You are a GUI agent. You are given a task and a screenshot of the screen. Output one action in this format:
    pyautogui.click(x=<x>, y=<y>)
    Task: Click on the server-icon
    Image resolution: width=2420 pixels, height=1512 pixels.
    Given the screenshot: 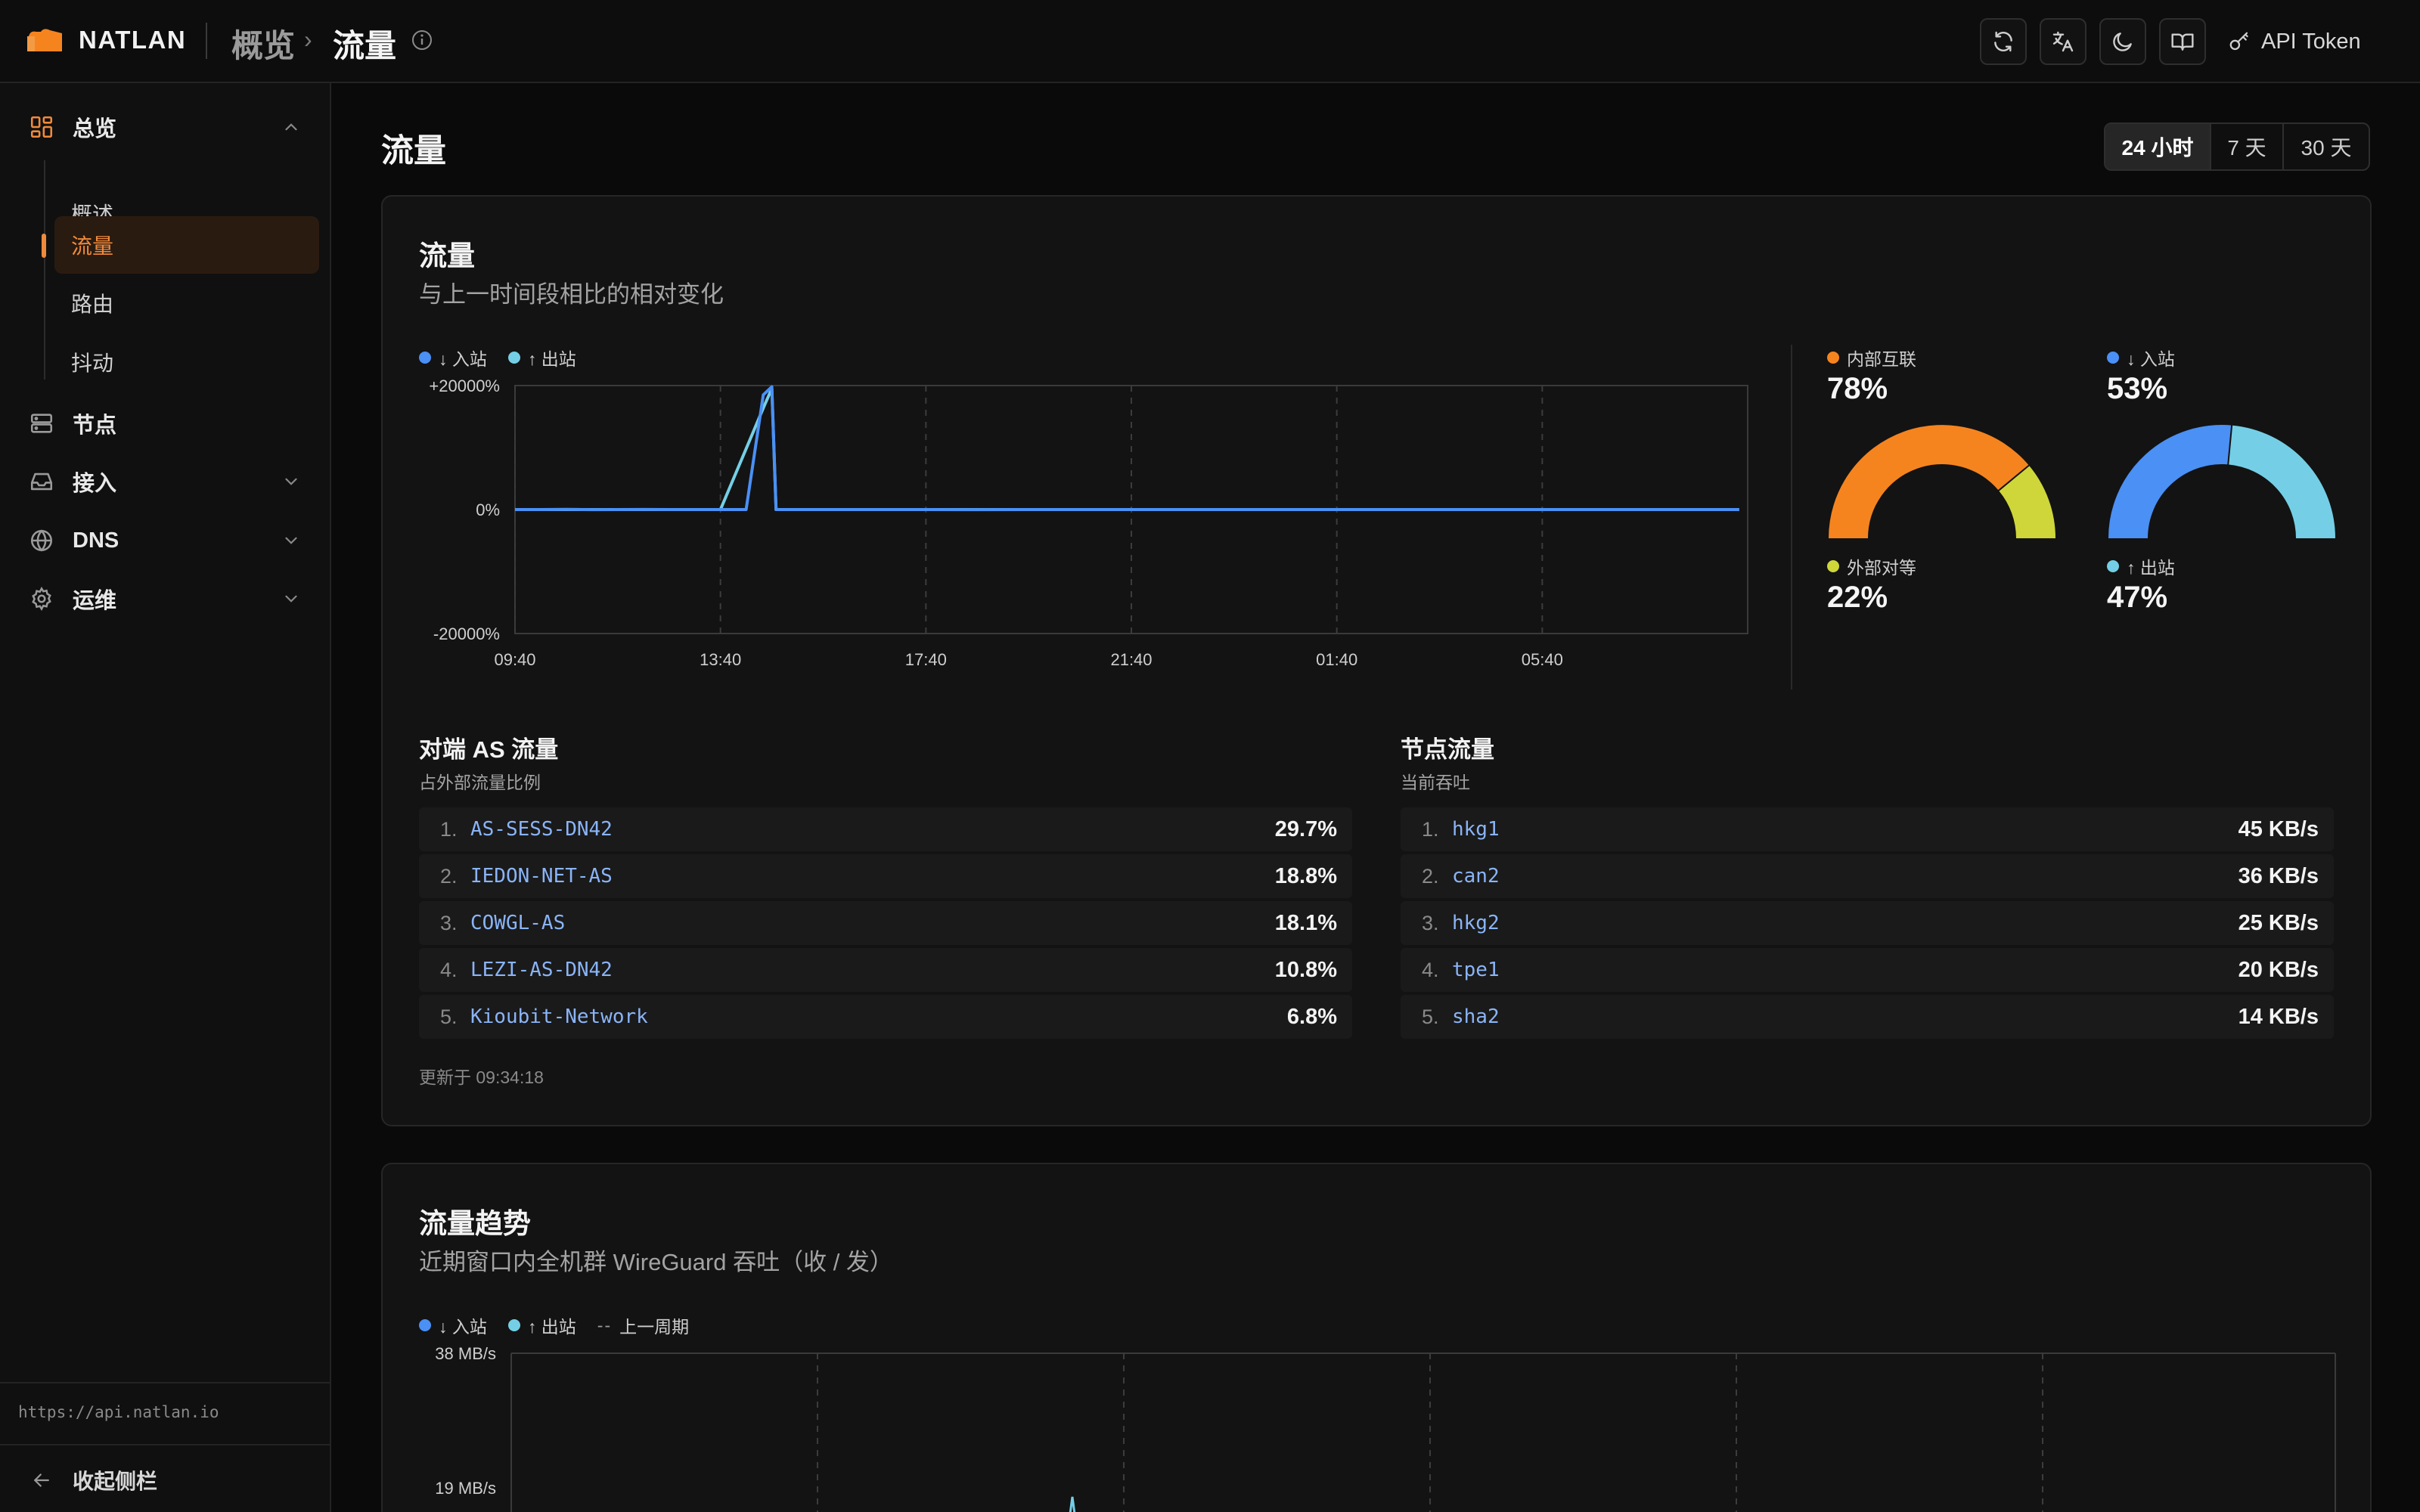 What is the action you would take?
    pyautogui.click(x=41, y=424)
    